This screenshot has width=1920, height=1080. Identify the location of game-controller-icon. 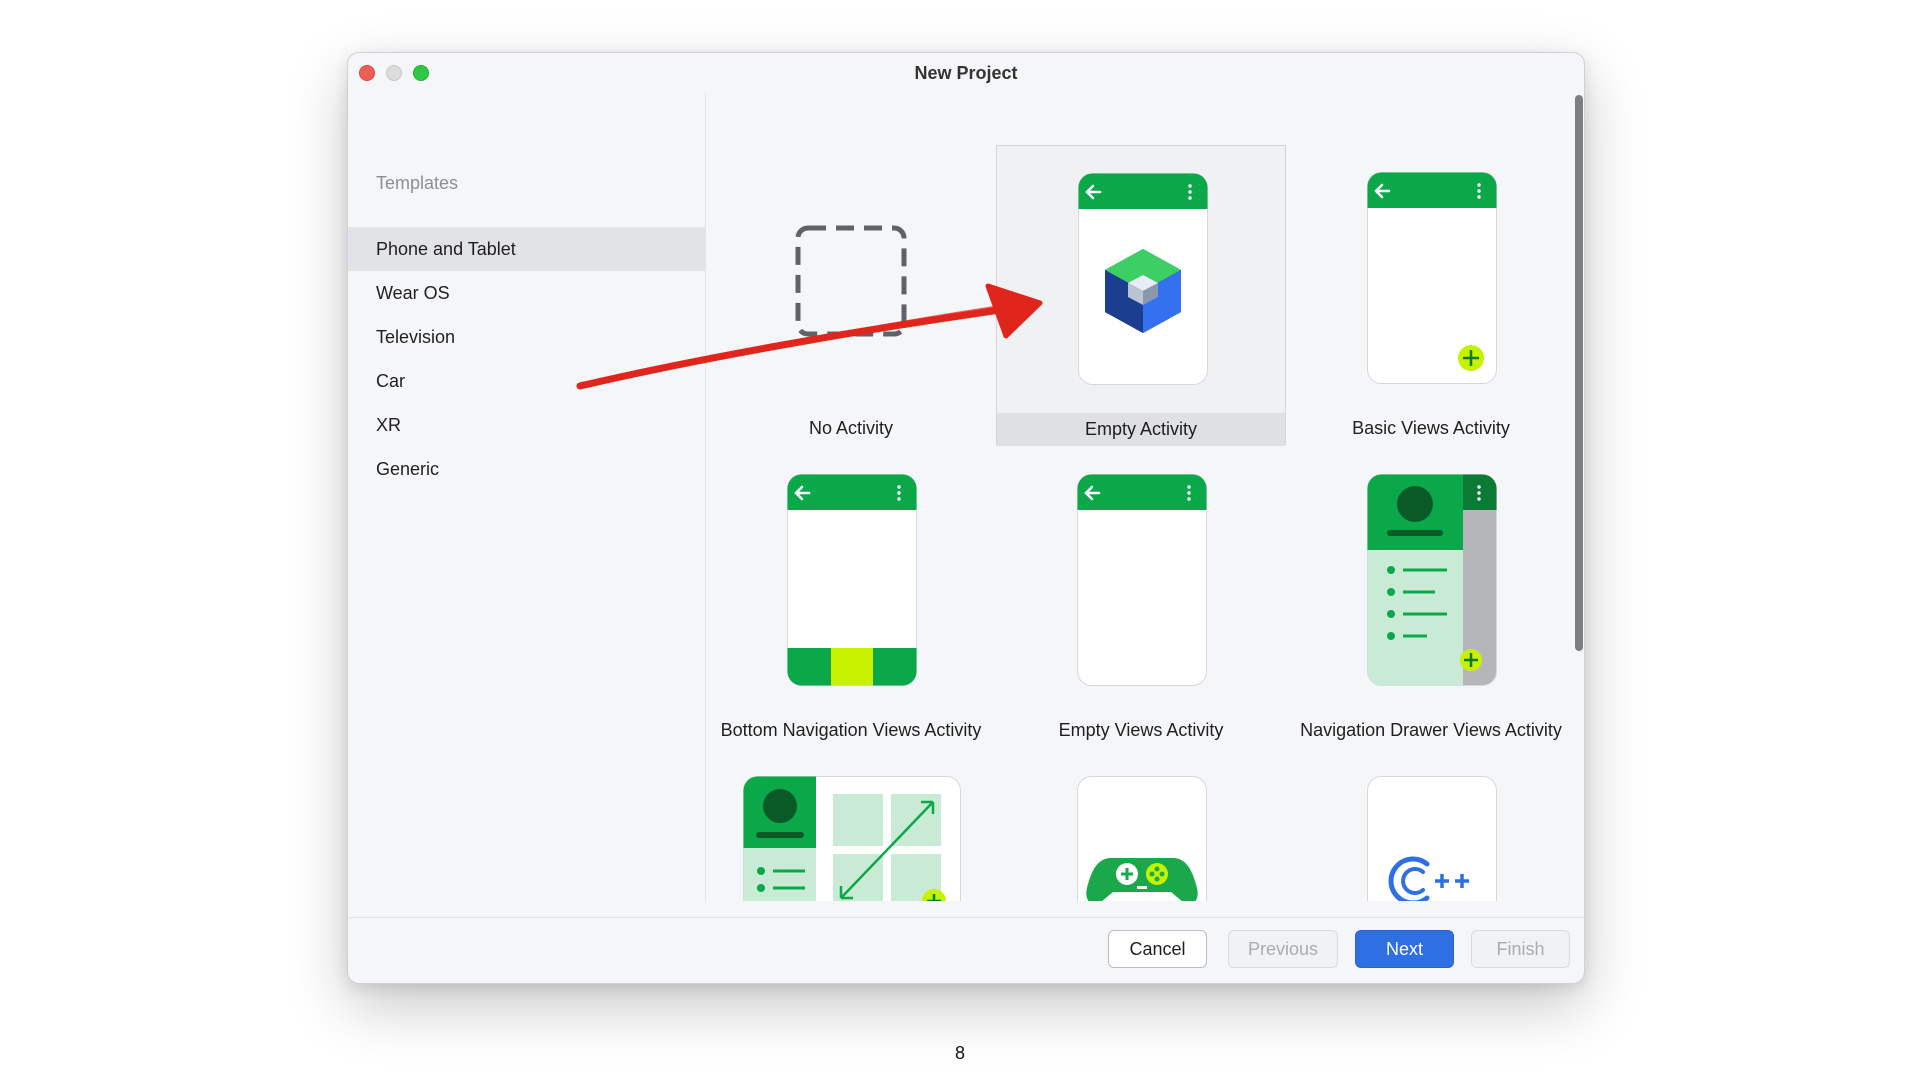
(1142, 838).